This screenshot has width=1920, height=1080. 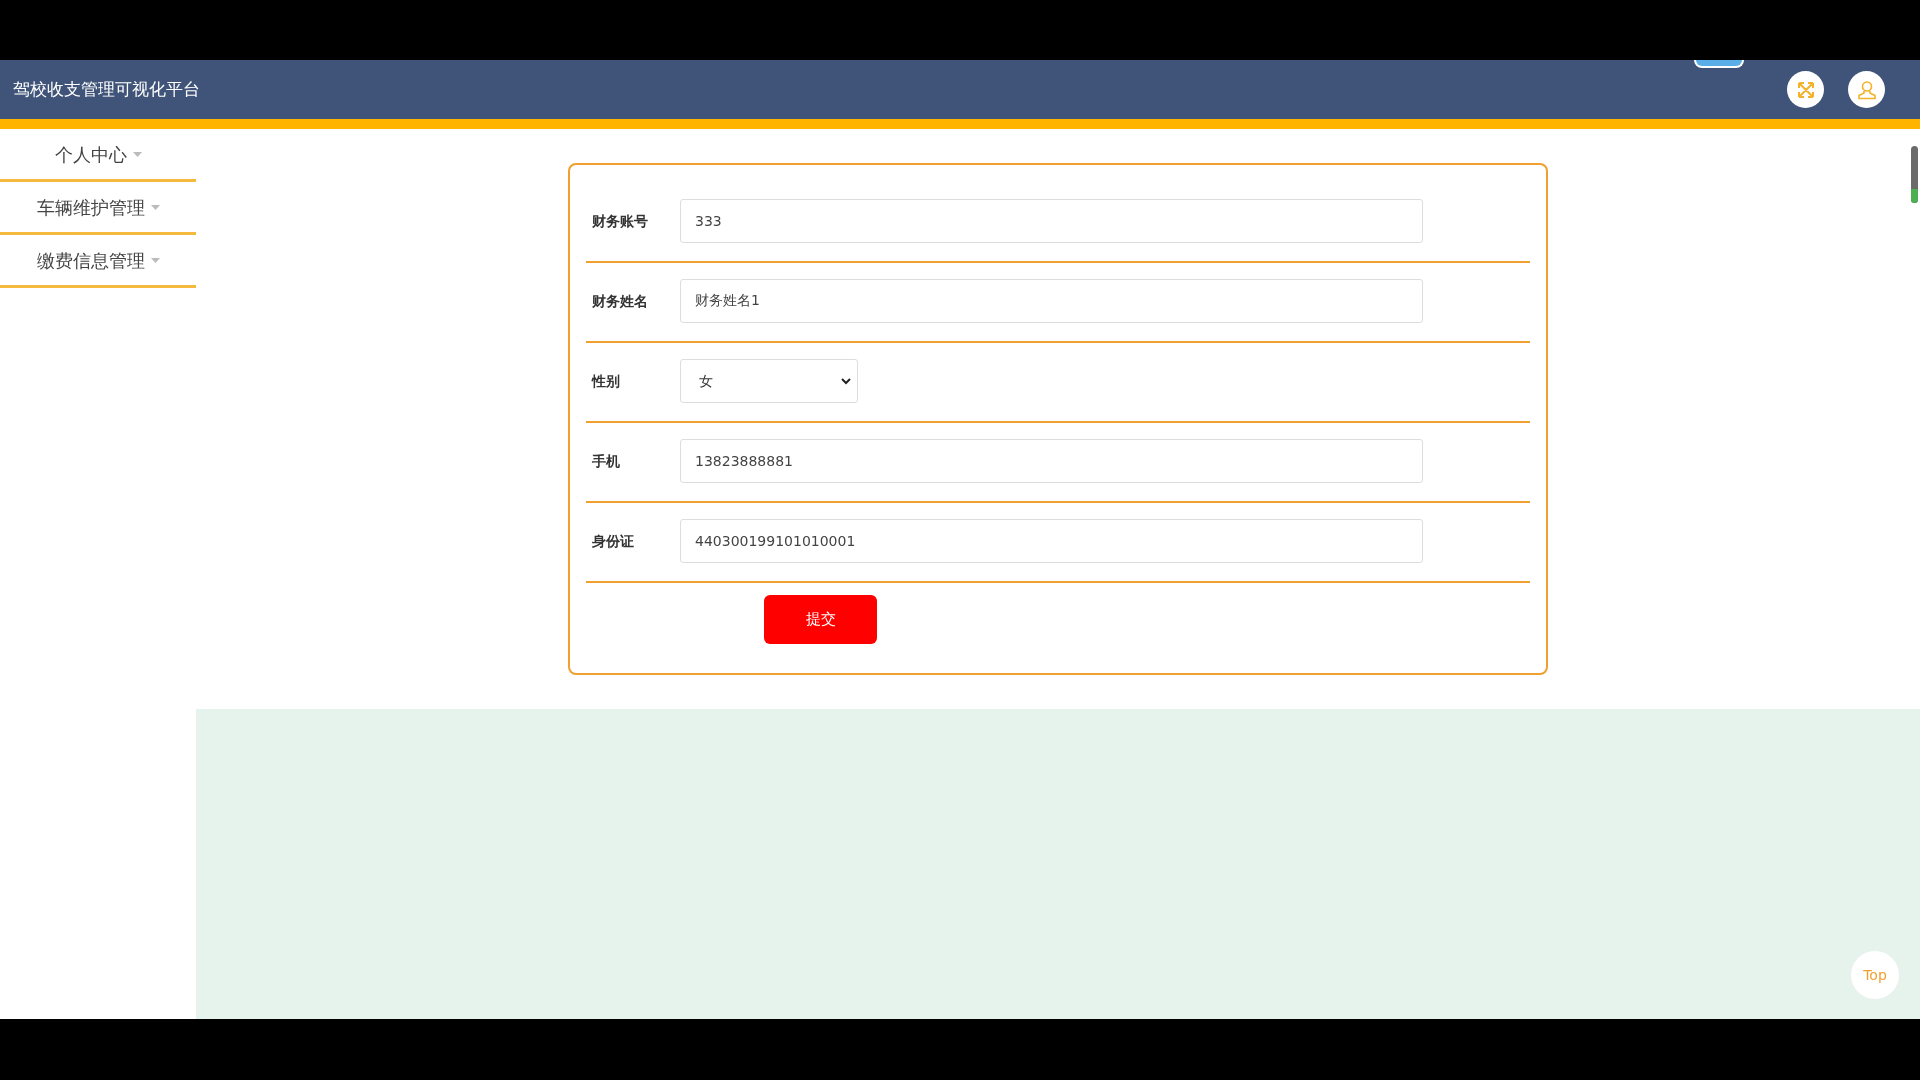 What do you see at coordinates (1914, 174) in the screenshot?
I see `scrollbar` at bounding box center [1914, 174].